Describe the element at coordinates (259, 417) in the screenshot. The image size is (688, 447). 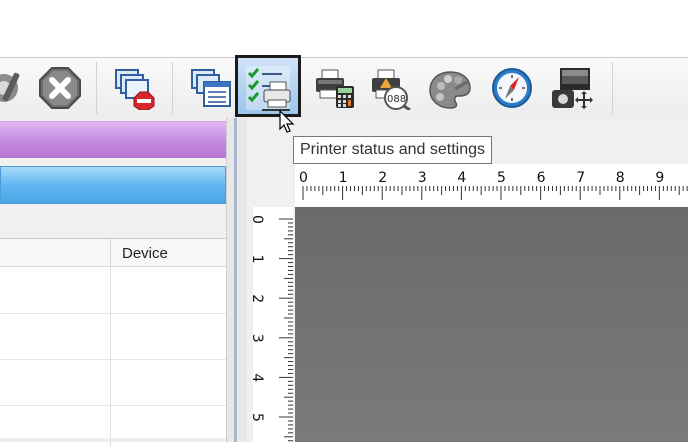
I see `ruler-v-label: 5` at that location.